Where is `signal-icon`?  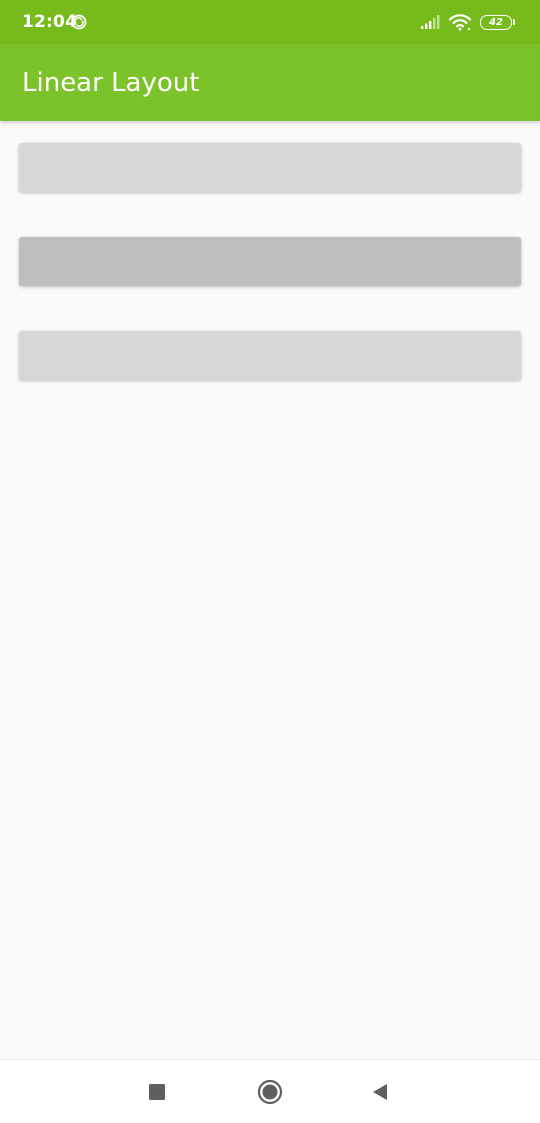 signal-icon is located at coordinates (430, 22).